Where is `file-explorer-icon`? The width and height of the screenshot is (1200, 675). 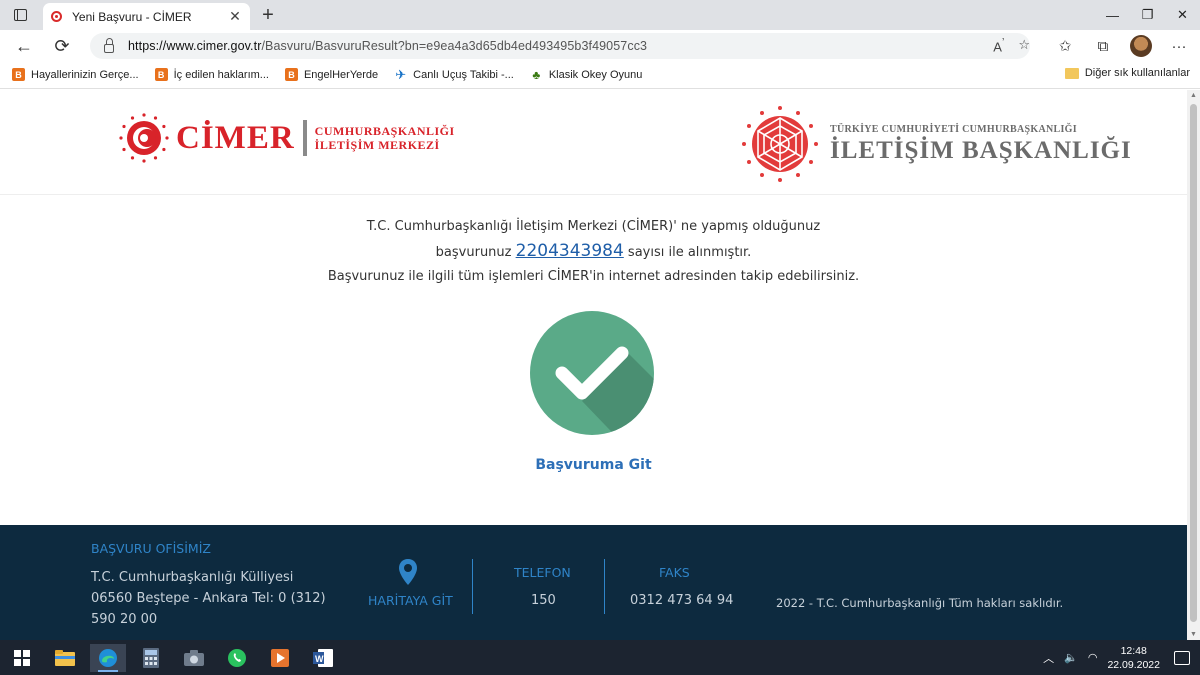
file-explorer-icon is located at coordinates (65, 658).